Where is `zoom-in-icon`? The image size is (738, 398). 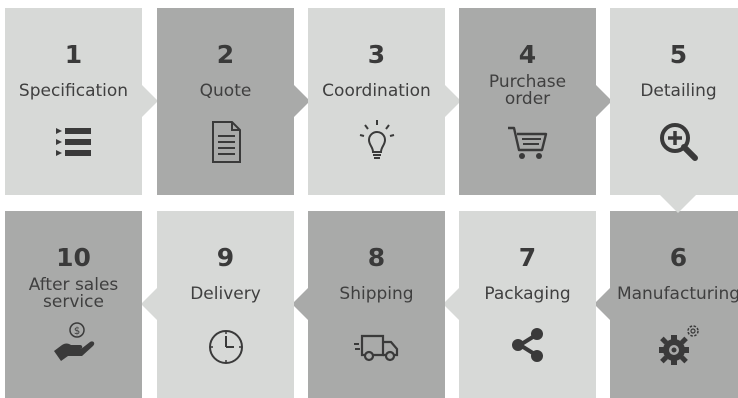 zoom-in-icon is located at coordinates (679, 142).